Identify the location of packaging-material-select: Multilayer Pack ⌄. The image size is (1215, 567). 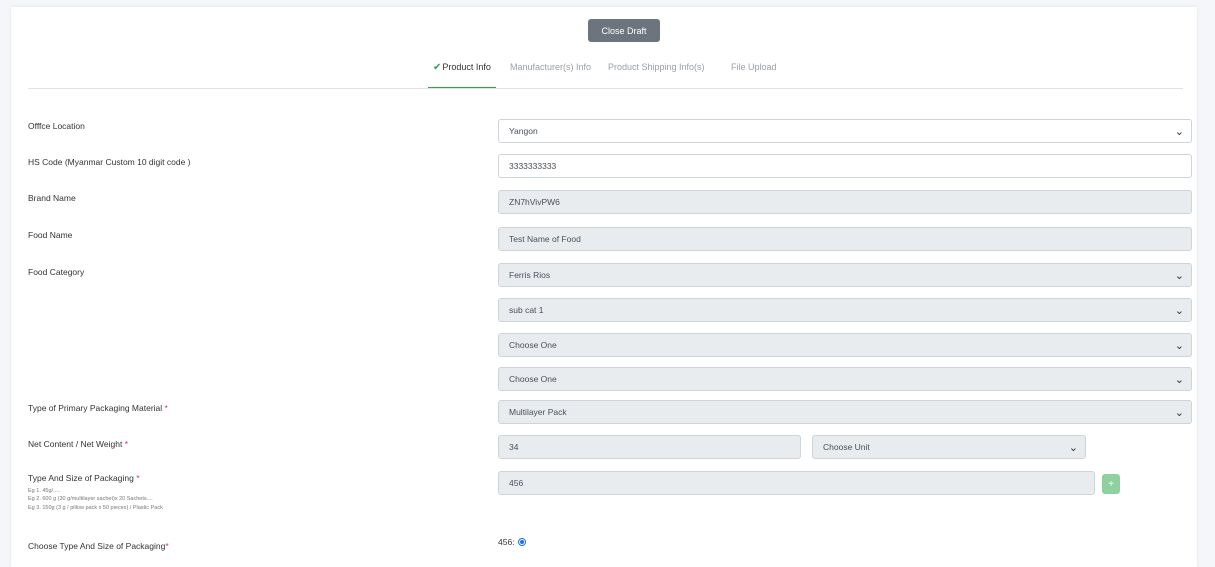
(845, 412).